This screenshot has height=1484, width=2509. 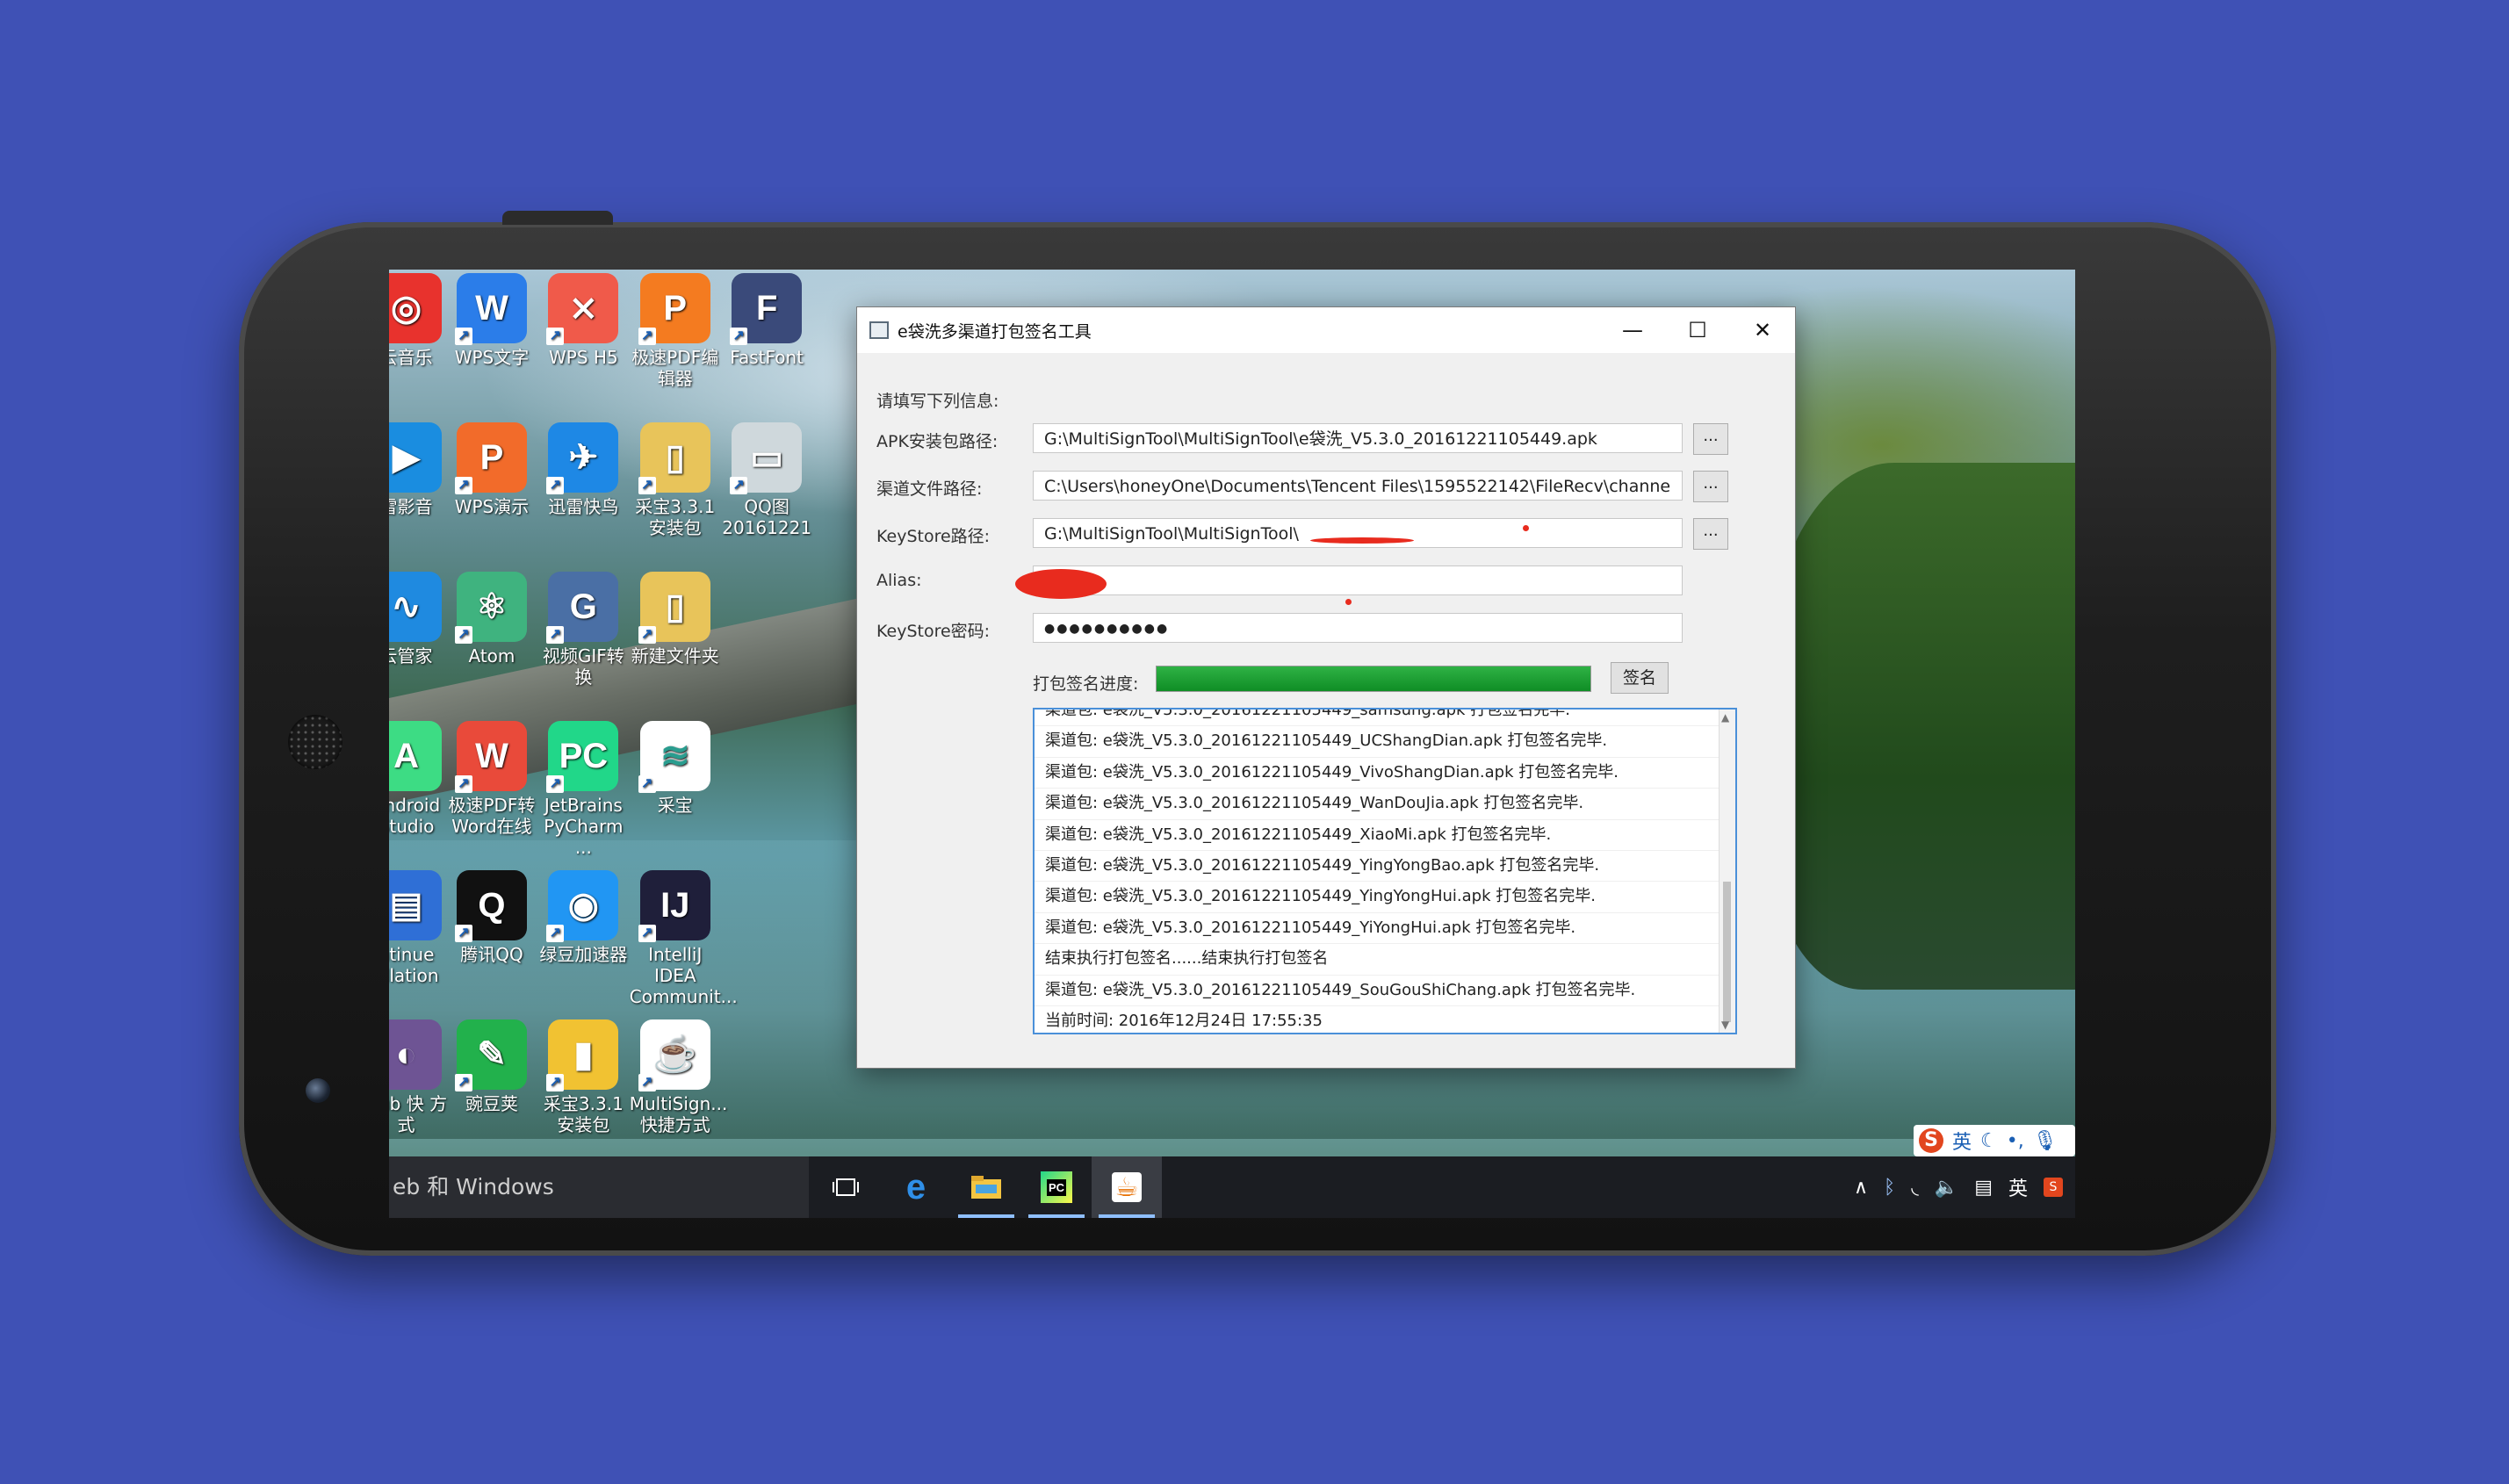 What do you see at coordinates (415, 756) in the screenshot?
I see `android-studio-icon: A↗` at bounding box center [415, 756].